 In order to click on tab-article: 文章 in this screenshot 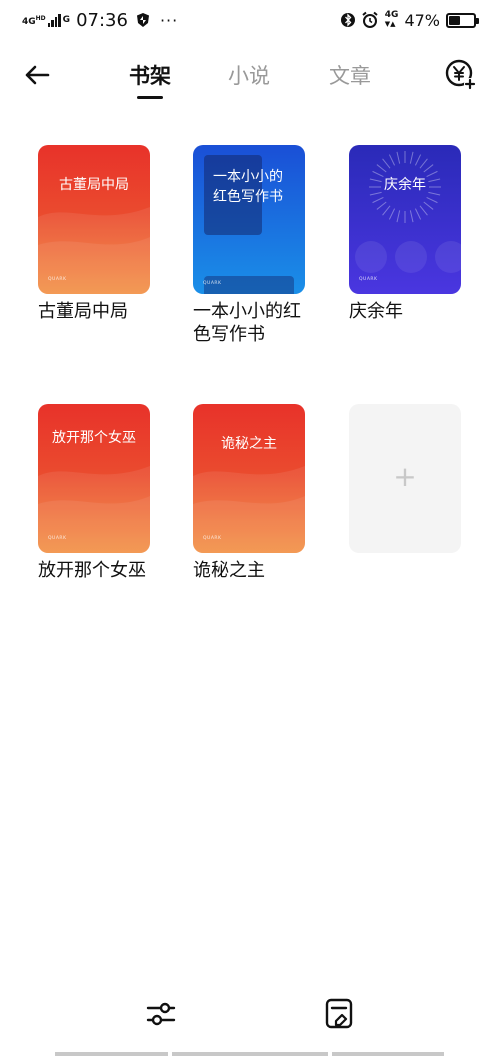, I will do `click(350, 75)`.